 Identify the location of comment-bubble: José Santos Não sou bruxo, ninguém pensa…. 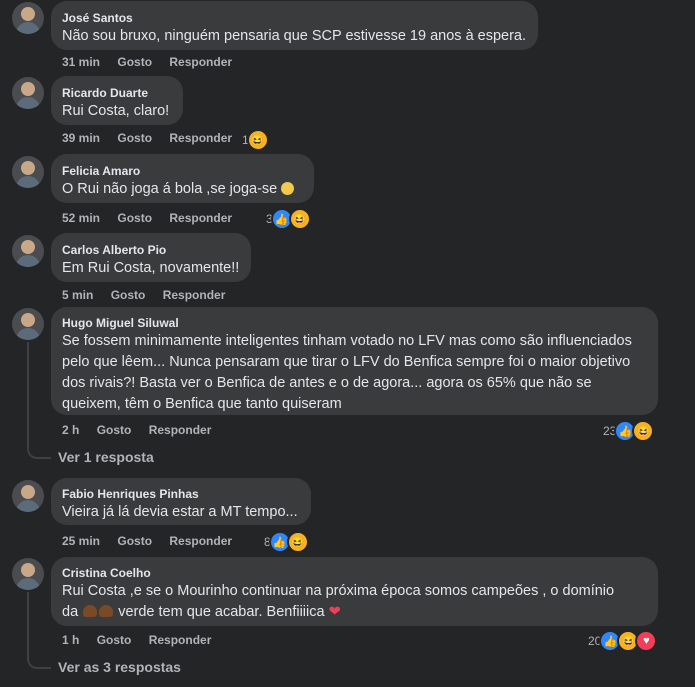
(294, 25).